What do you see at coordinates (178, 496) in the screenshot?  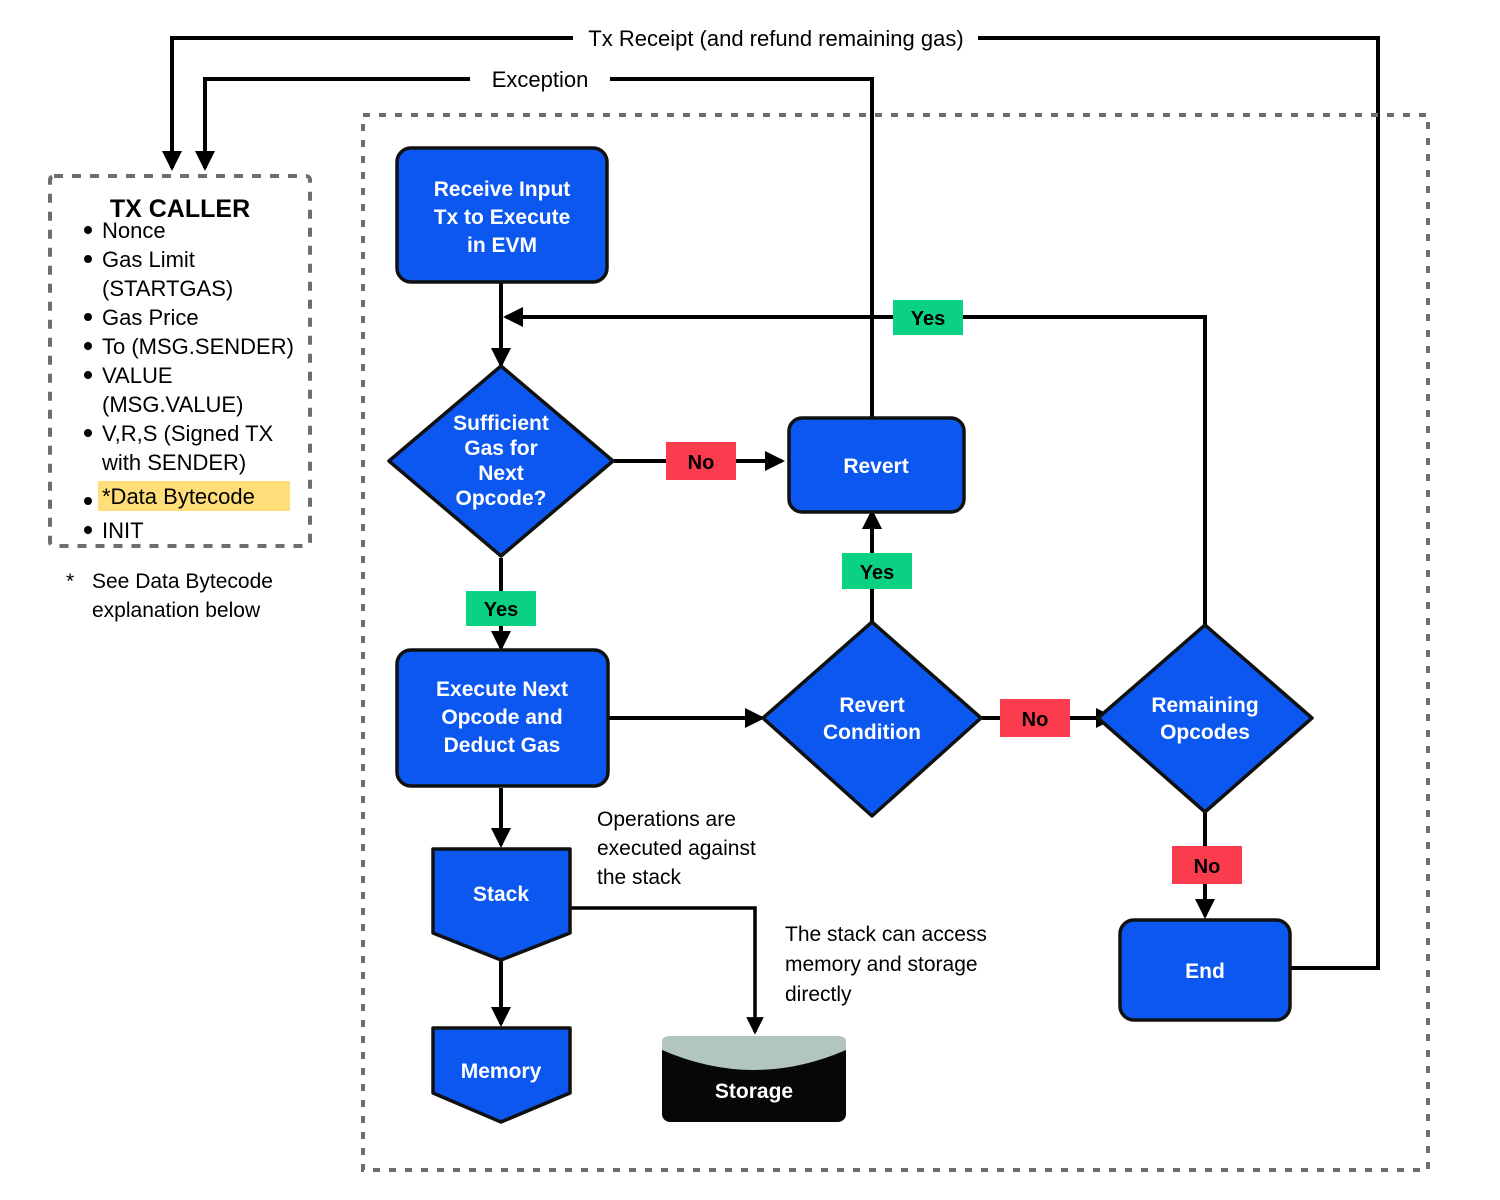 I see `tx-caller-item-data-bytecode: *Data Bytecode` at bounding box center [178, 496].